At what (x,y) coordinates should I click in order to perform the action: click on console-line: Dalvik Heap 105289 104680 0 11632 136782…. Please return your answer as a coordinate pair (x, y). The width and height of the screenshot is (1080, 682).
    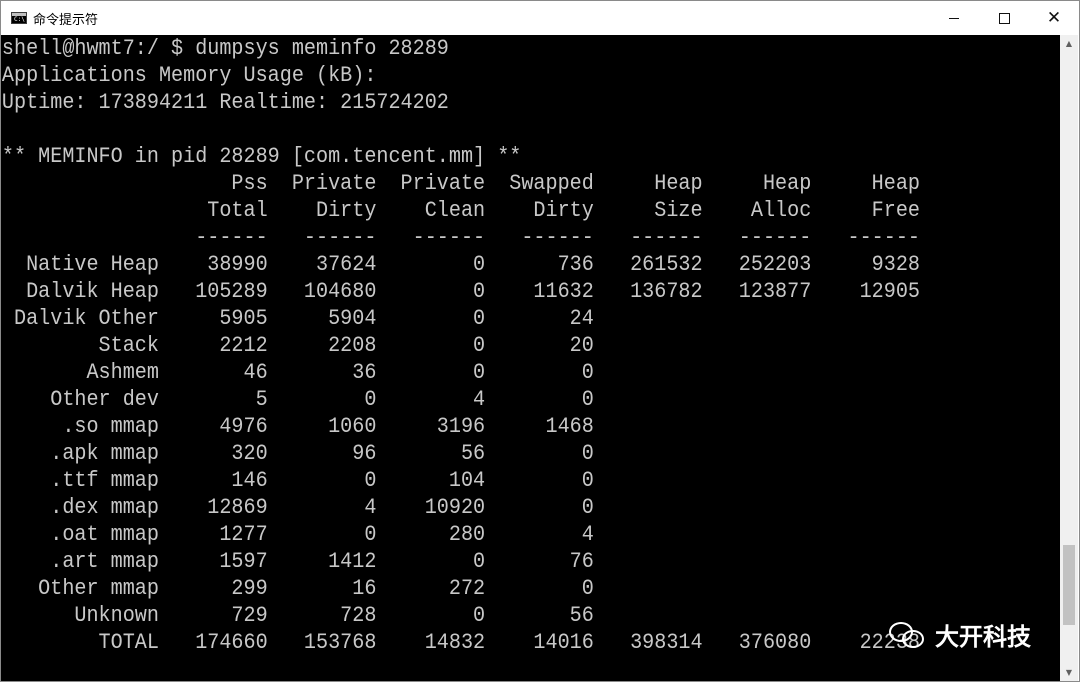
    Looking at the image, I should click on (461, 291).